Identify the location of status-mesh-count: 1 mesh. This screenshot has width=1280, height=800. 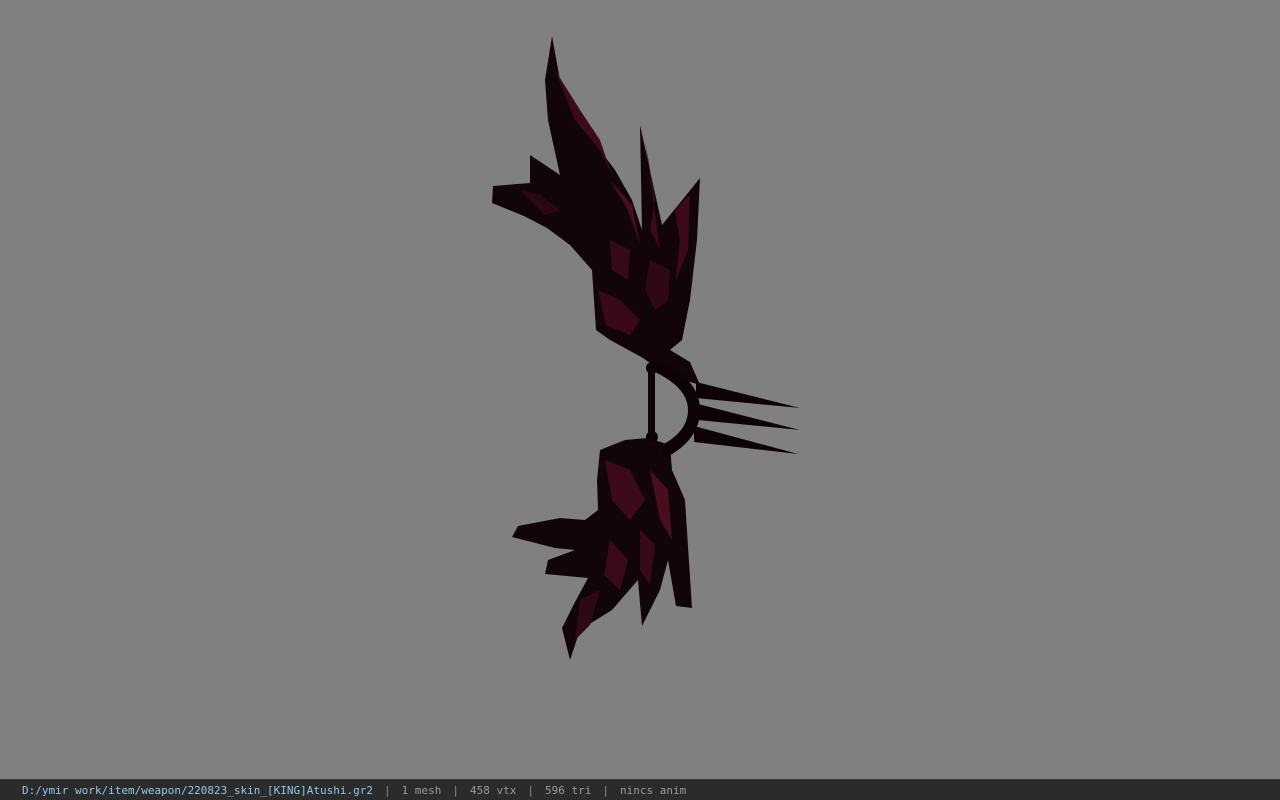
(421, 790).